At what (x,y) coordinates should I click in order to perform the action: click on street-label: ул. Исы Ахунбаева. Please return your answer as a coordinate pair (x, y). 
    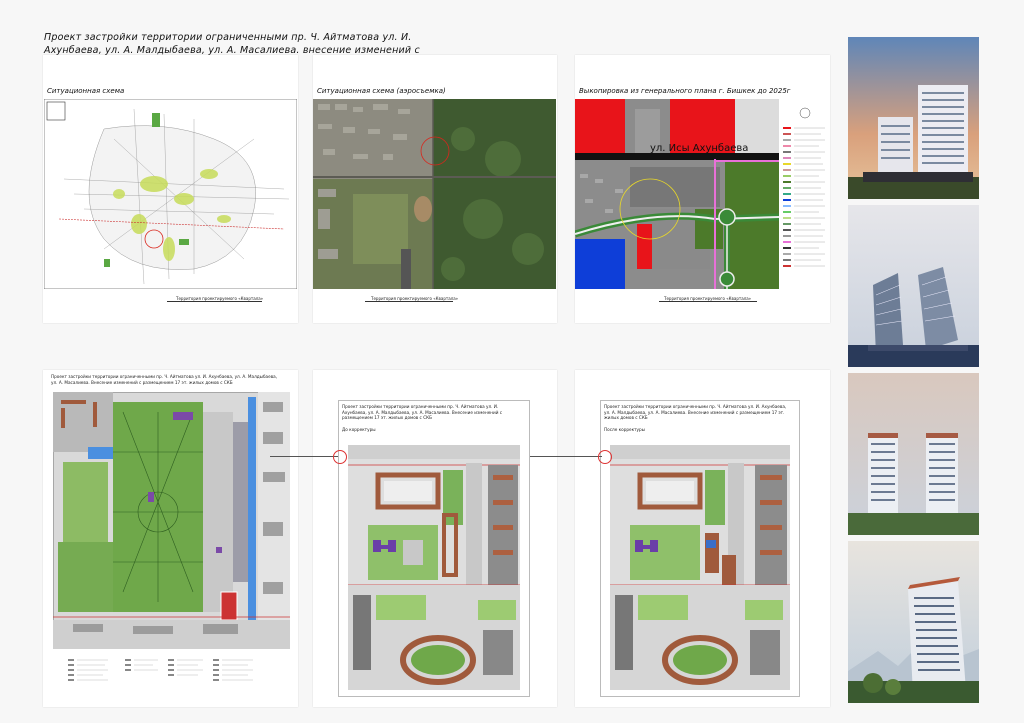
    Looking at the image, I should click on (699, 148).